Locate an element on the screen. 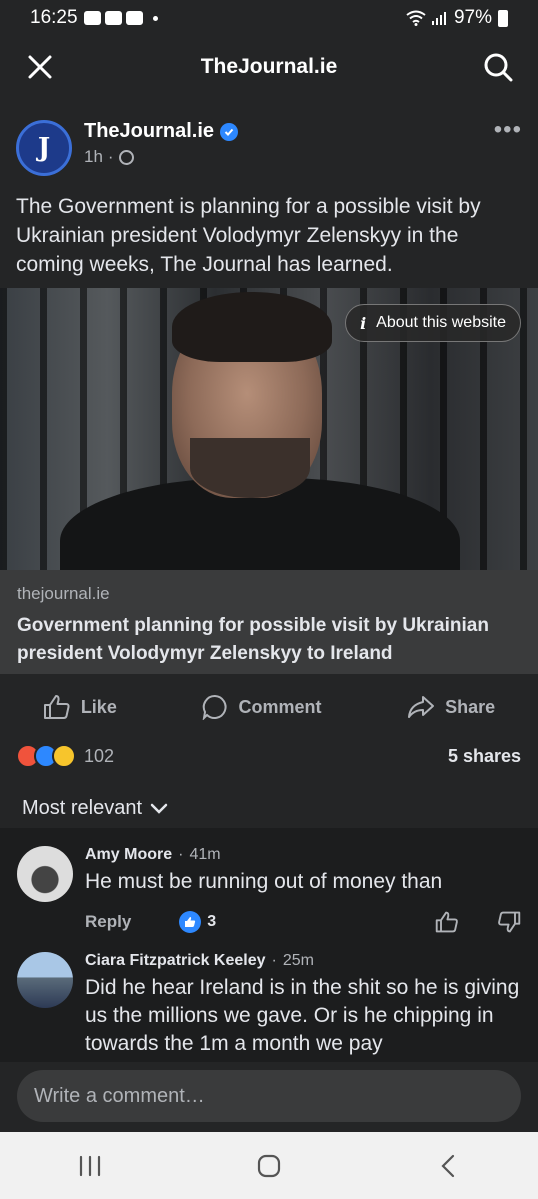 The height and width of the screenshot is (1199, 538). page-title: TheJournal.ie is located at coordinates (269, 66).